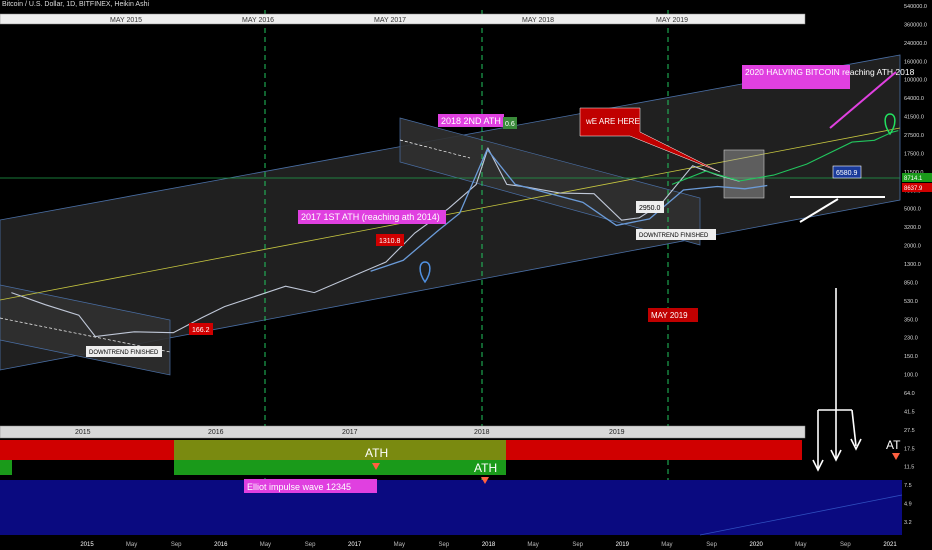 Image resolution: width=932 pixels, height=550 pixels. Describe the element at coordinates (299, 487) in the screenshot. I see `elliot-label: Elliot impulse wave 12345` at that location.